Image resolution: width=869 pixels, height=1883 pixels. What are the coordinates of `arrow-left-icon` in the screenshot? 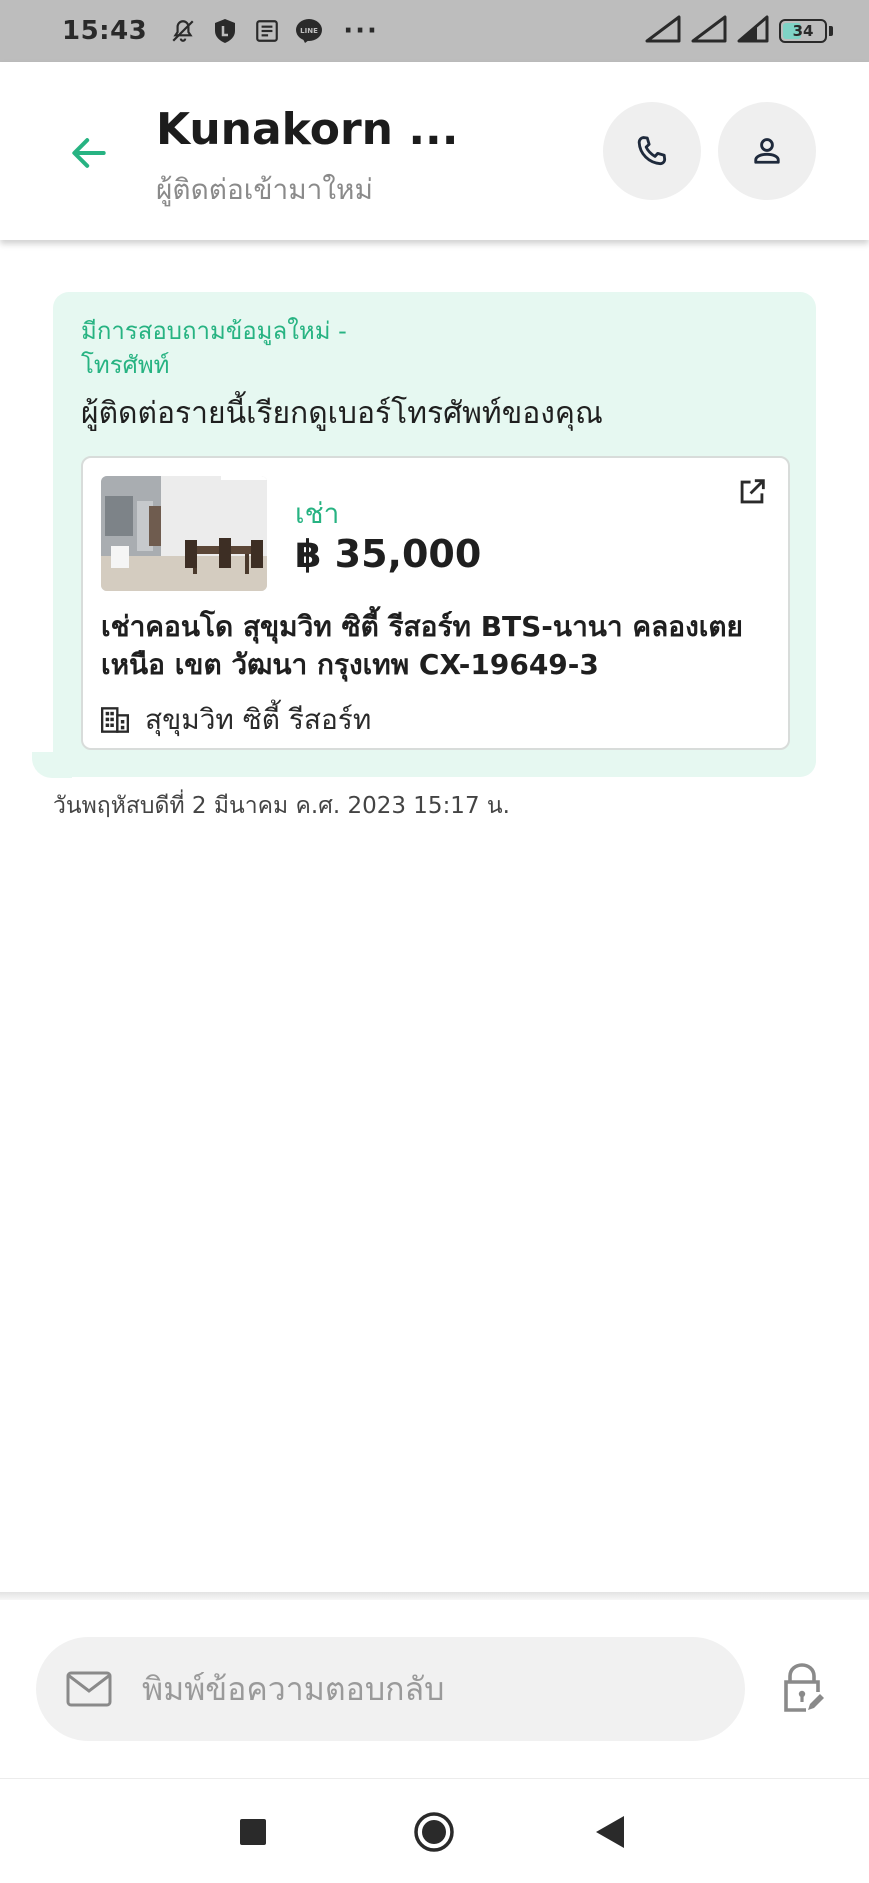 It's located at (89, 153).